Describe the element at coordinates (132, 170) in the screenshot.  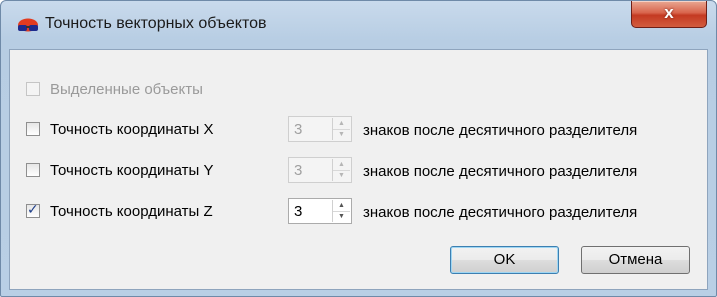
I see `precision-y-label: Точность координаты Y` at that location.